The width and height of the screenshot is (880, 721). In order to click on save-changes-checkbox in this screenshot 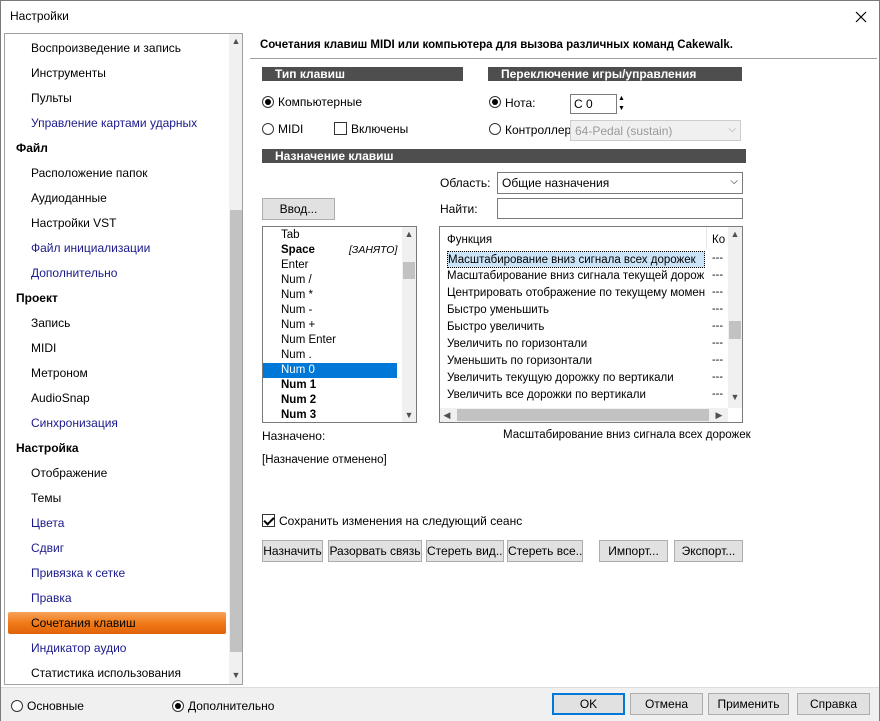, I will do `click(268, 520)`.